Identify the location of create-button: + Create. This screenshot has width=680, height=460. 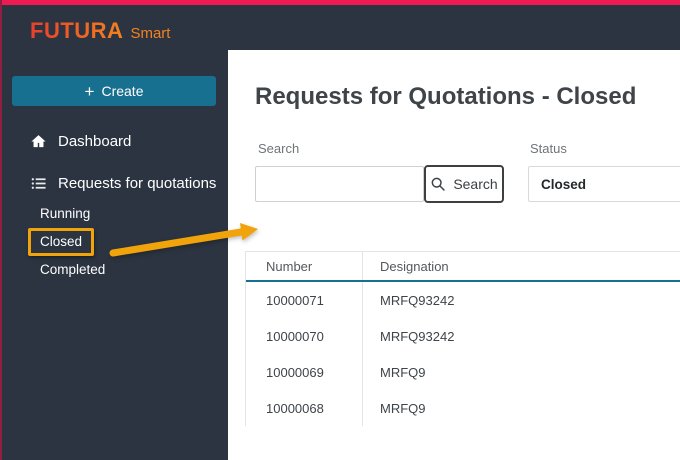
(114, 91).